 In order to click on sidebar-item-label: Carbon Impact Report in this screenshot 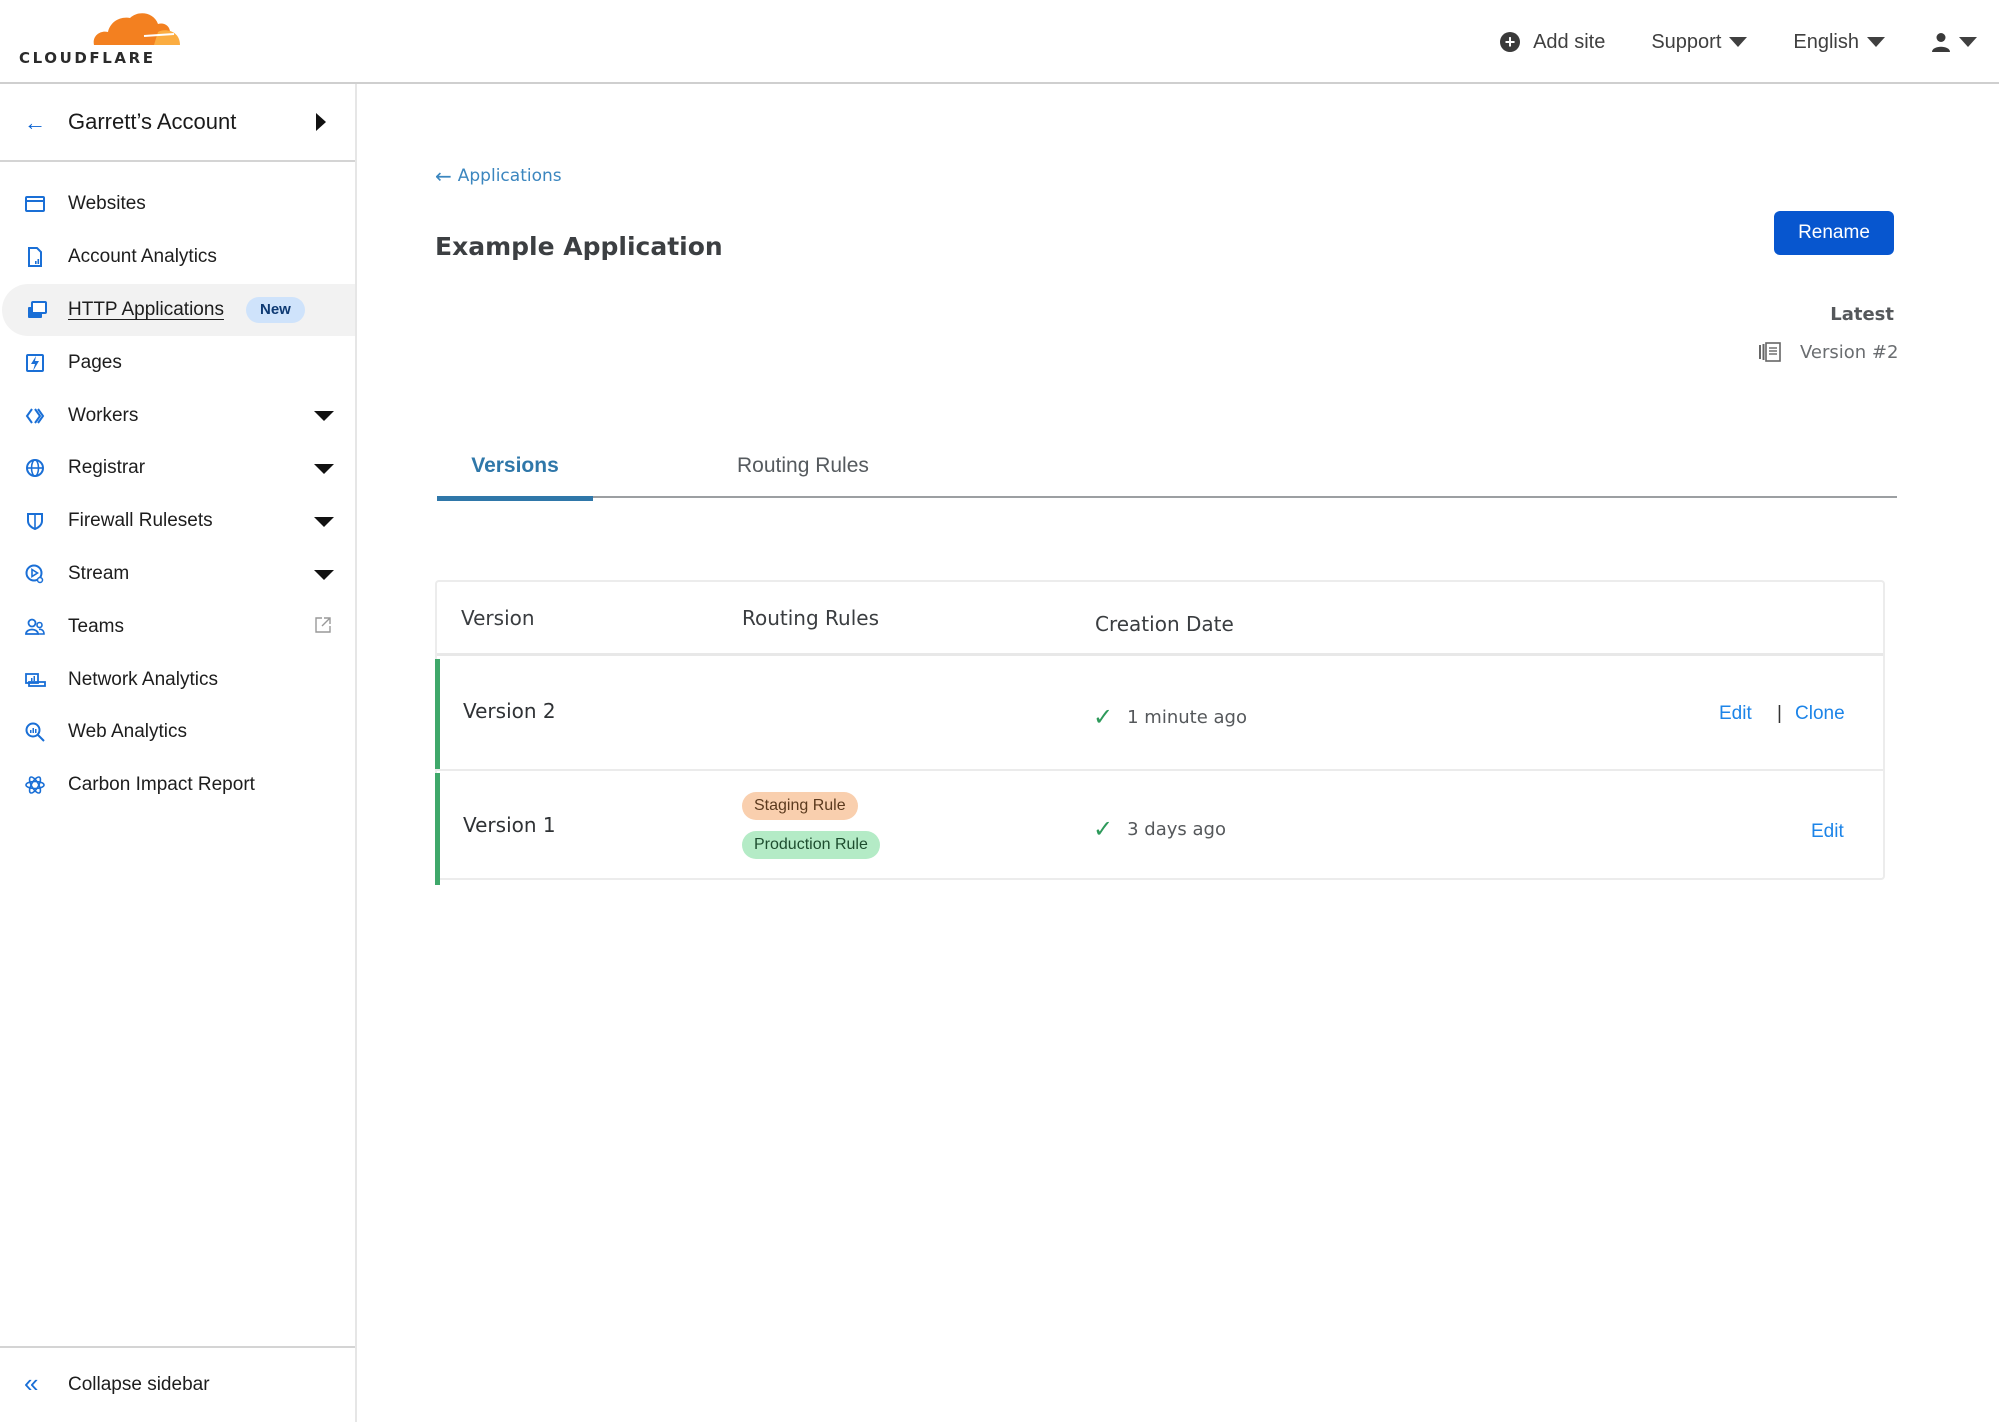, I will do `click(161, 785)`.